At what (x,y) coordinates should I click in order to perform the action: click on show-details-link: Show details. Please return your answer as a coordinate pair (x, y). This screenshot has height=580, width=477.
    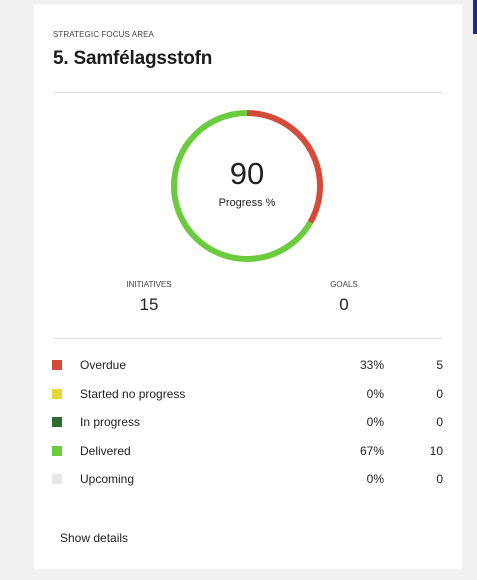
    Looking at the image, I should click on (94, 538).